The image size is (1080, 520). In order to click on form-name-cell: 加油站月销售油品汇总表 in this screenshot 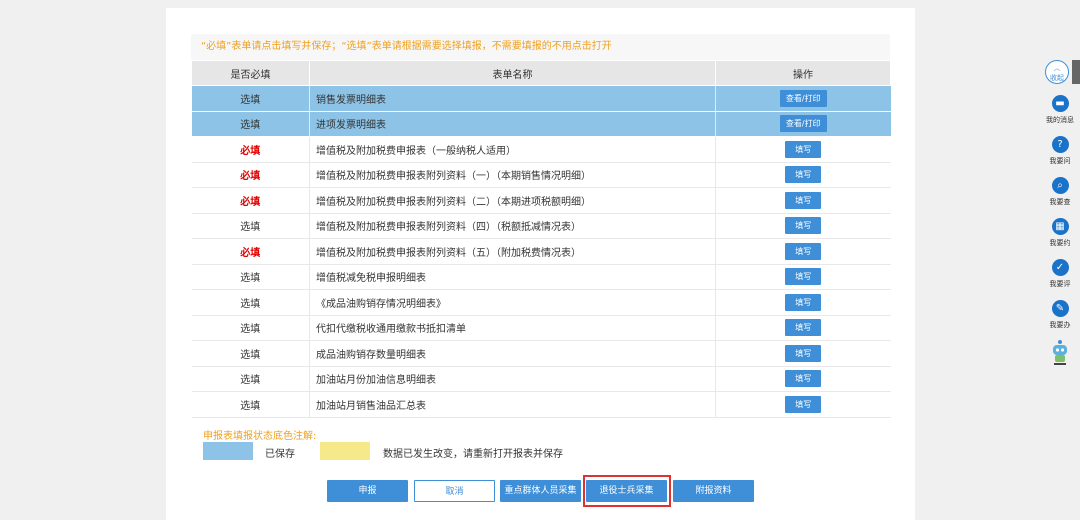, I will do `click(512, 404)`.